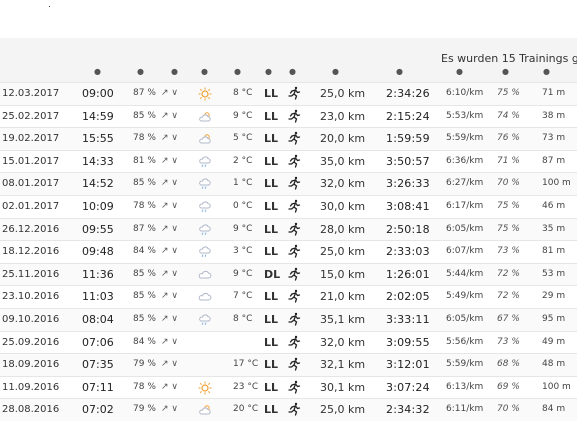 This screenshot has height=424, width=577. Describe the element at coordinates (343, 387) in the screenshot. I see `distance: 30,1 km` at that location.